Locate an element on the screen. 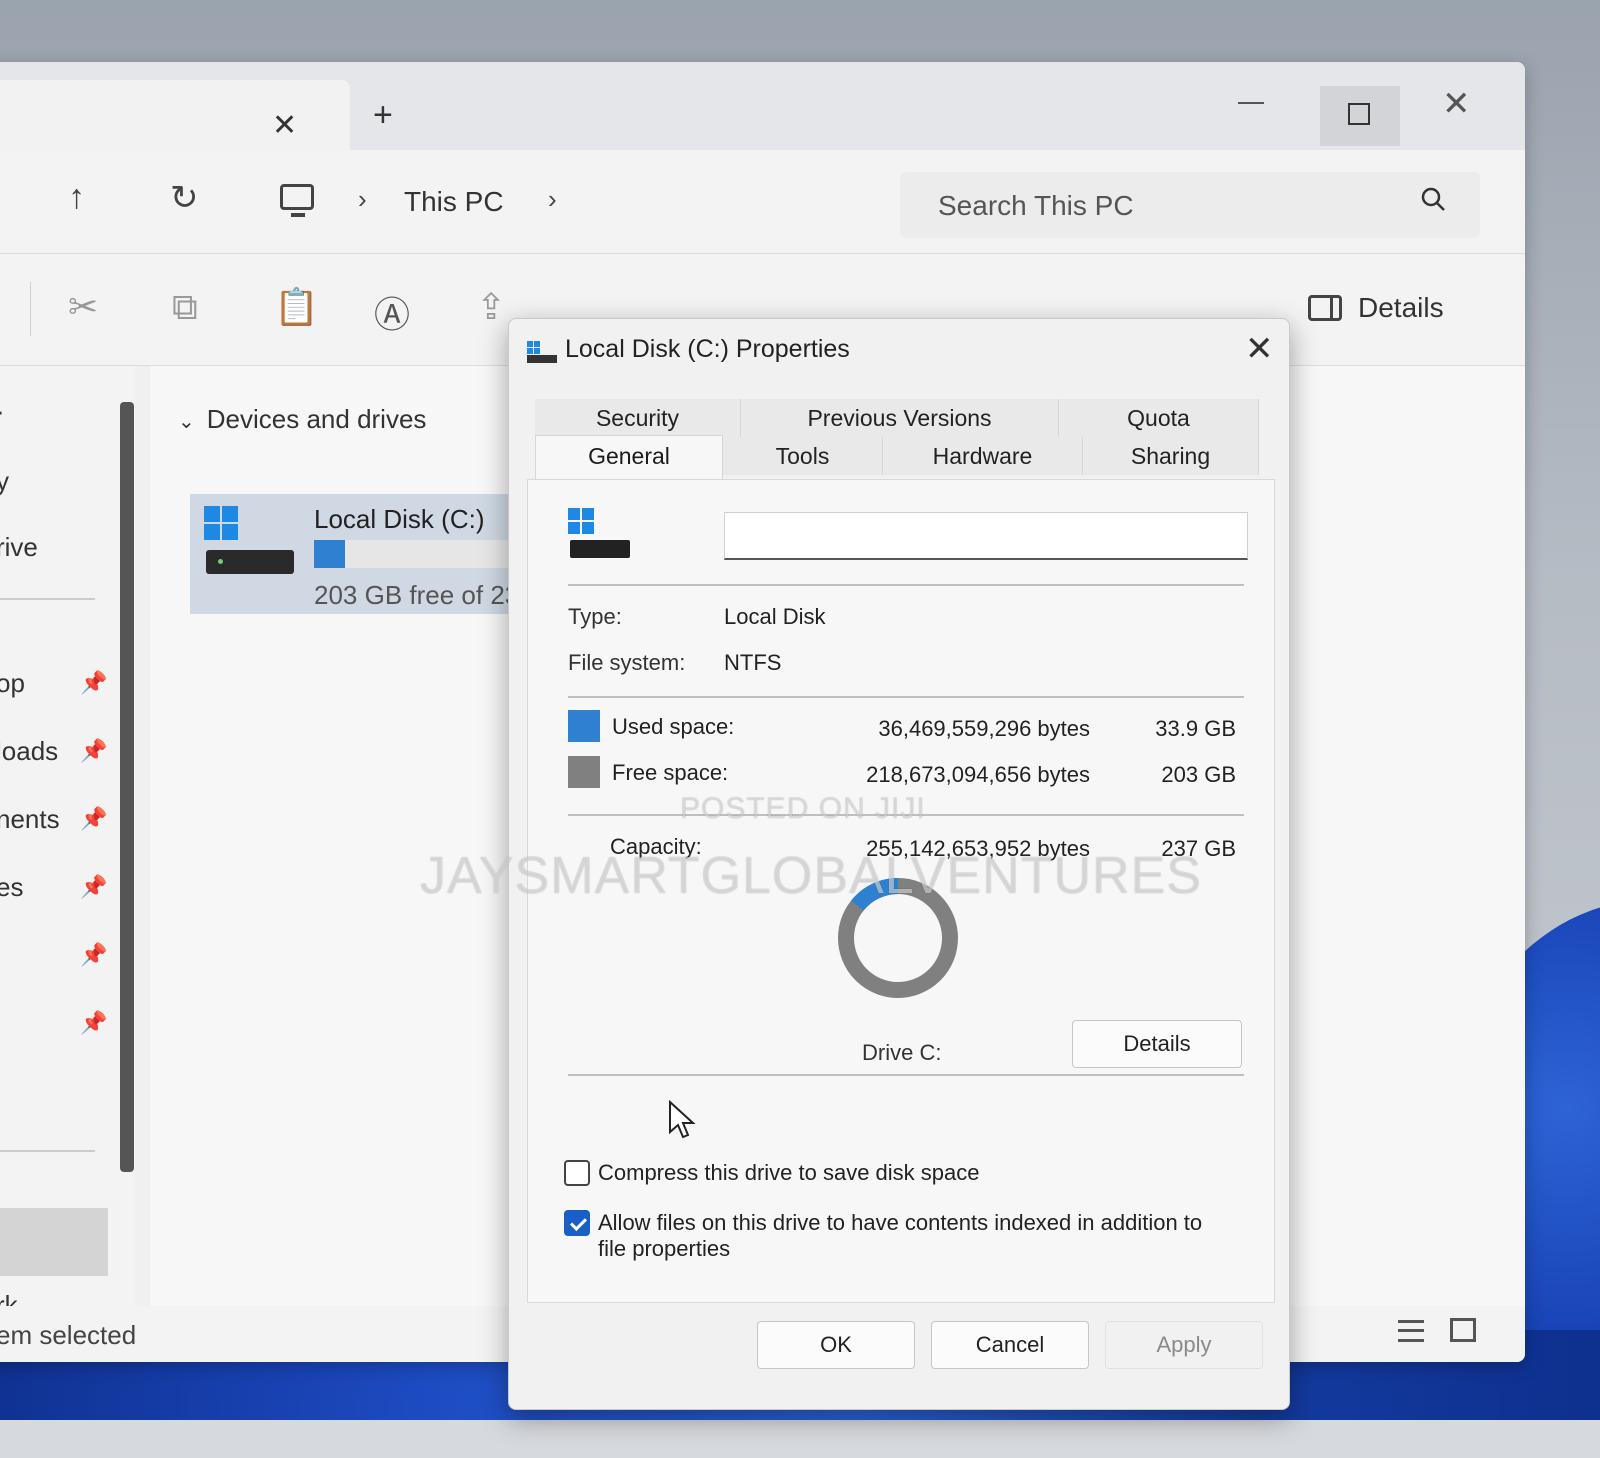 The height and width of the screenshot is (1458, 1600). close-icon: ✕ is located at coordinates (1259, 349).